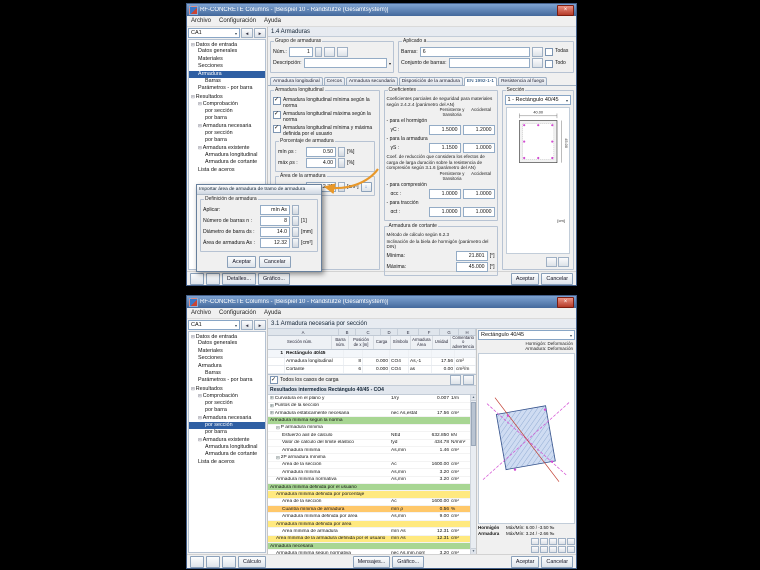 The height and width of the screenshot is (570, 760). Describe the element at coordinates (369, 451) in the screenshot. I see `result-row: Armadura mínima As,mín 1.46 cm²` at that location.